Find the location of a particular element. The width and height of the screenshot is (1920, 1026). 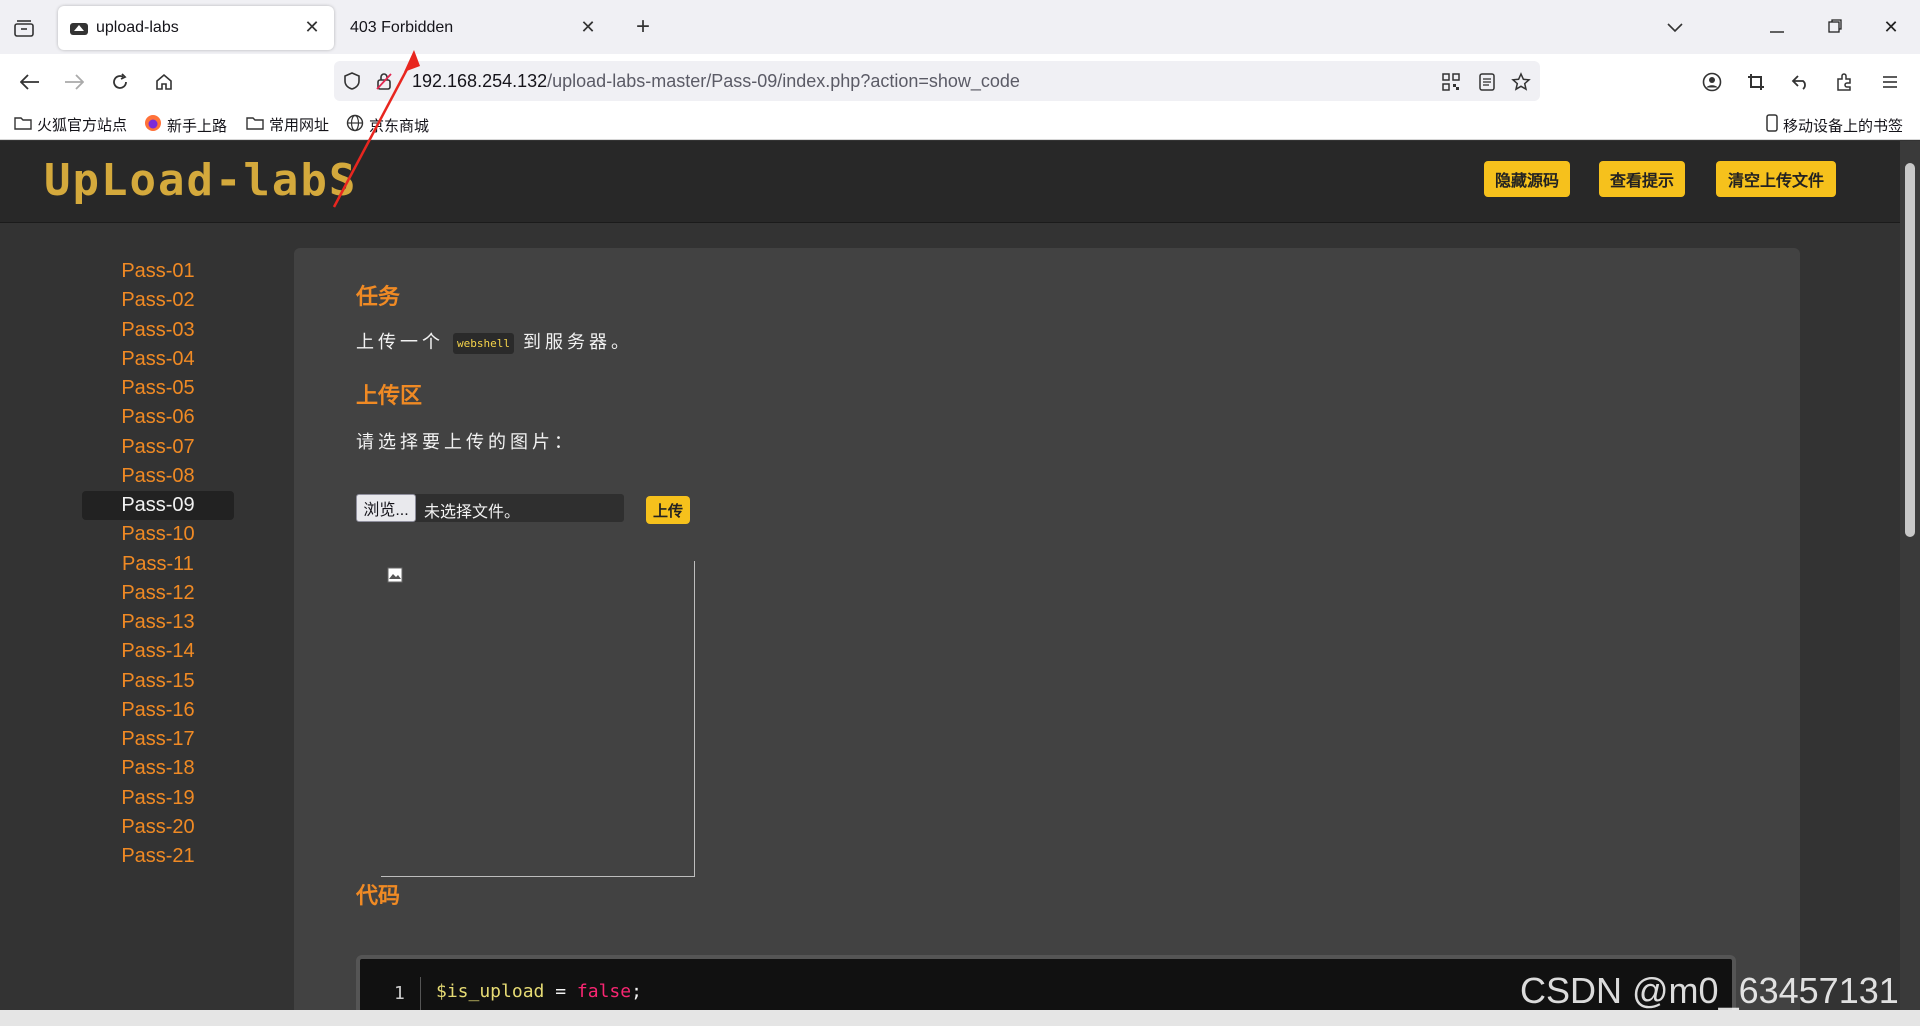

sidebar-item-pass-02: Pass-02 is located at coordinates (158, 300).